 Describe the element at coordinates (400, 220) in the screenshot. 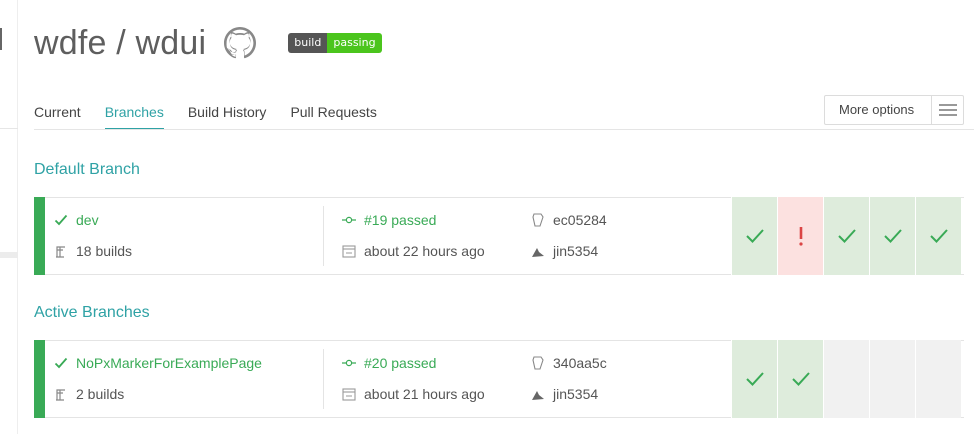

I see `last-build-link: #19 passed` at that location.